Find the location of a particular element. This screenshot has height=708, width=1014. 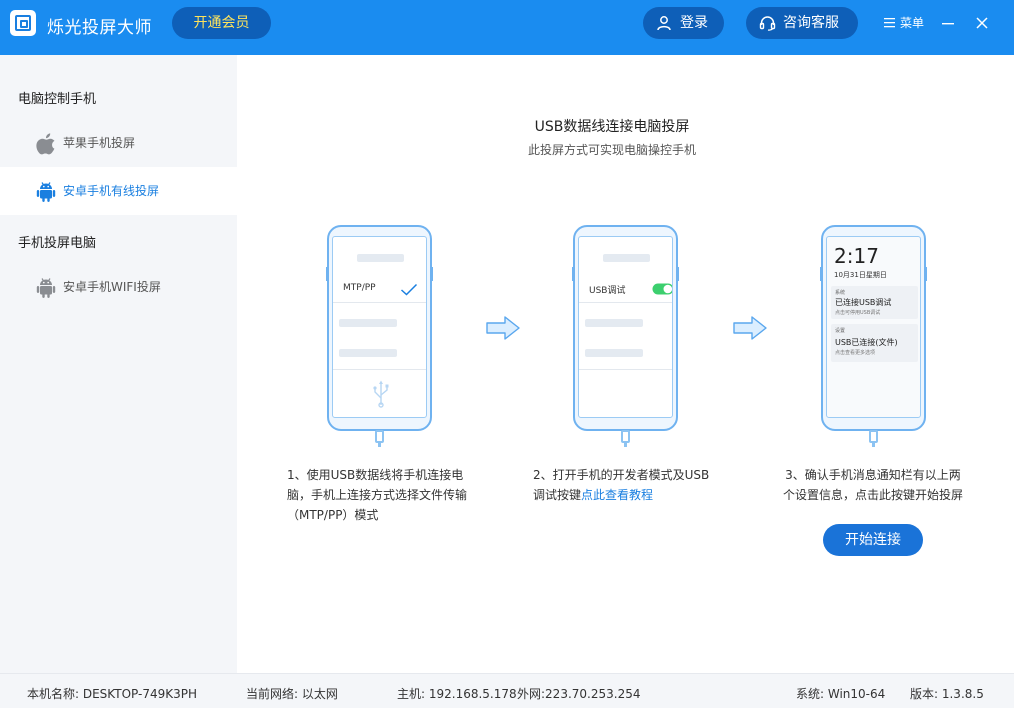

service-label: 咨询客服 is located at coordinates (811, 23).